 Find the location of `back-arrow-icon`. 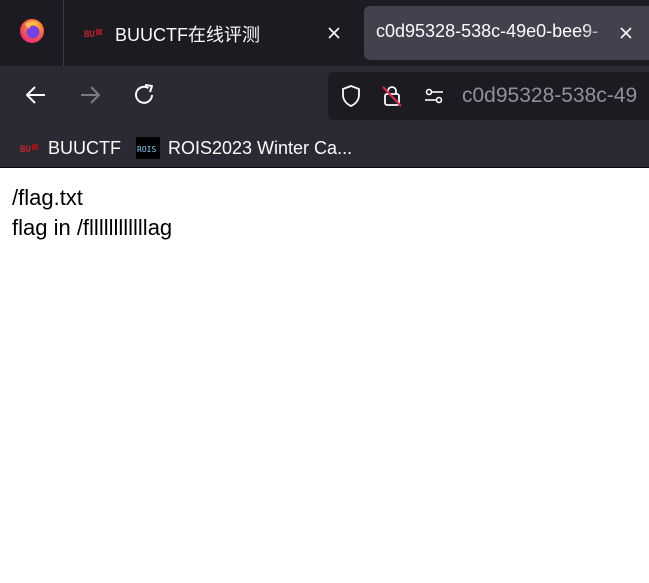

back-arrow-icon is located at coordinates (36, 97).